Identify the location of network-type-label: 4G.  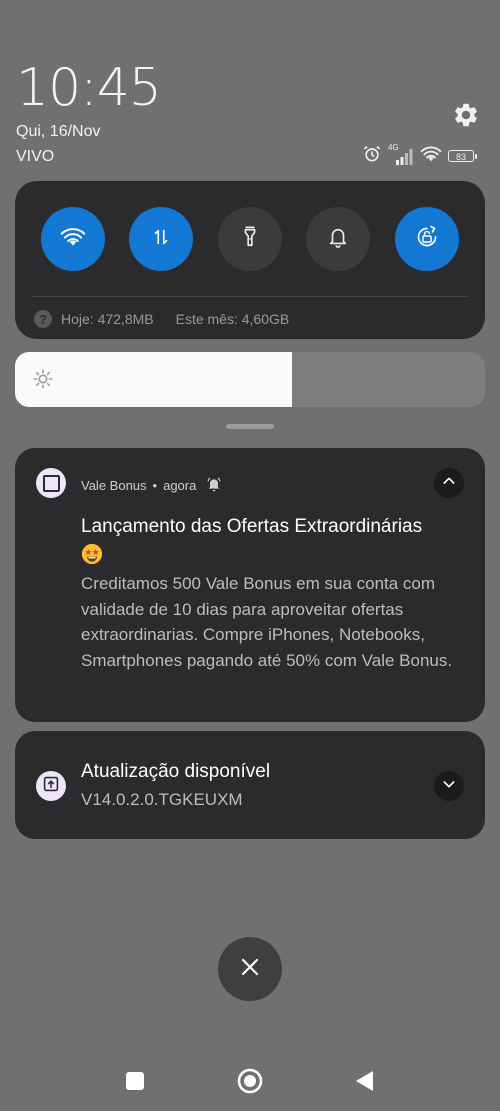
(393, 147).